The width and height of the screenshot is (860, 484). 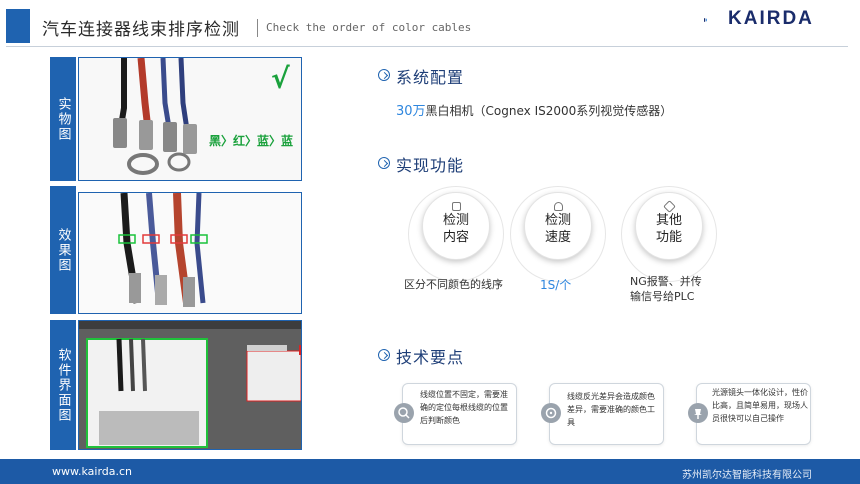 I want to click on software-screenshot, so click(x=190, y=385).